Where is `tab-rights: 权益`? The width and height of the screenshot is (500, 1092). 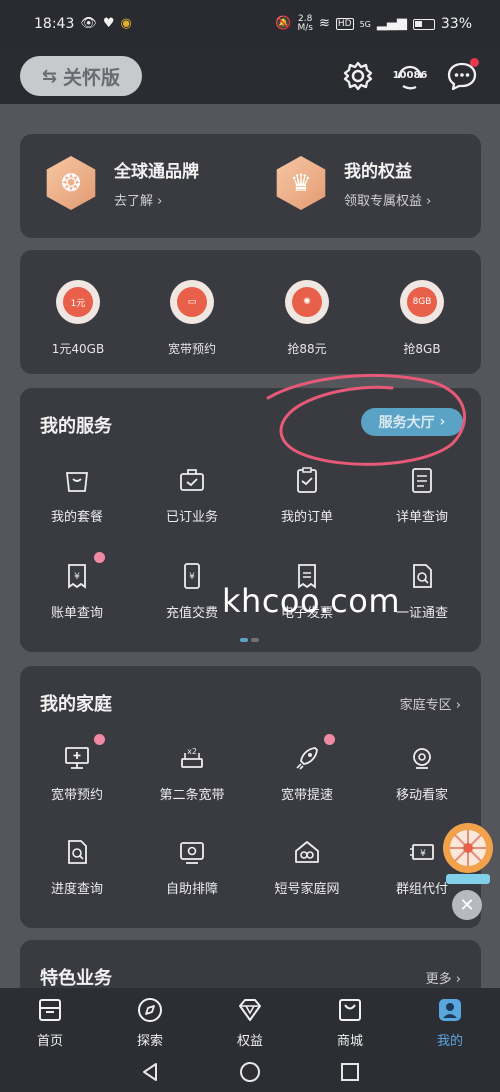
tab-rights: 权益 is located at coordinates (250, 1020).